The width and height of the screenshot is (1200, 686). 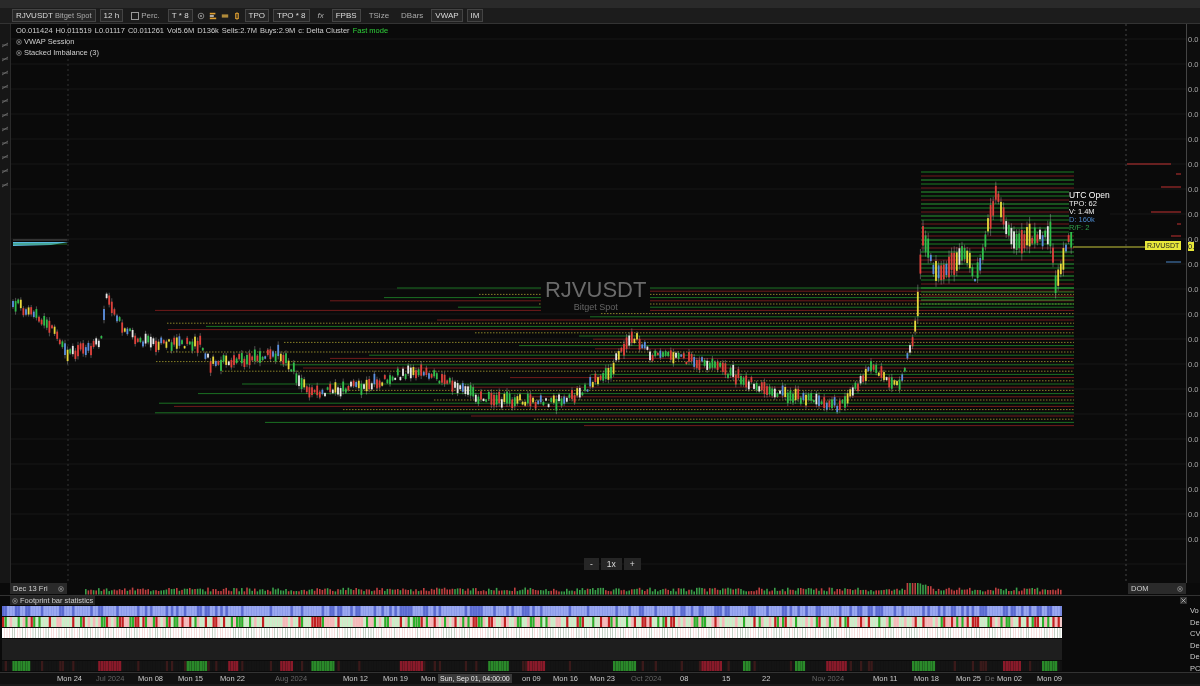 I want to click on cluster-icon, so click(x=224, y=15).